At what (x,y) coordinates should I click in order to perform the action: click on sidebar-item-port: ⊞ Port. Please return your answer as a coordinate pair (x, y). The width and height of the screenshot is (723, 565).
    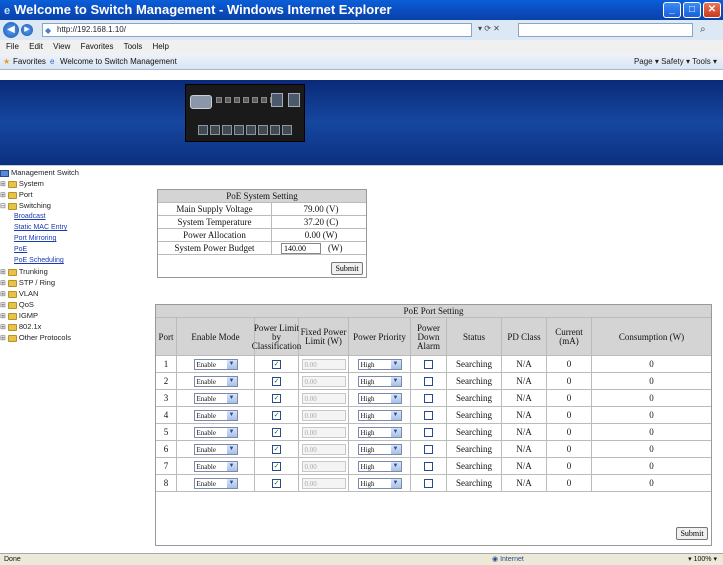
    Looking at the image, I should click on (16, 194).